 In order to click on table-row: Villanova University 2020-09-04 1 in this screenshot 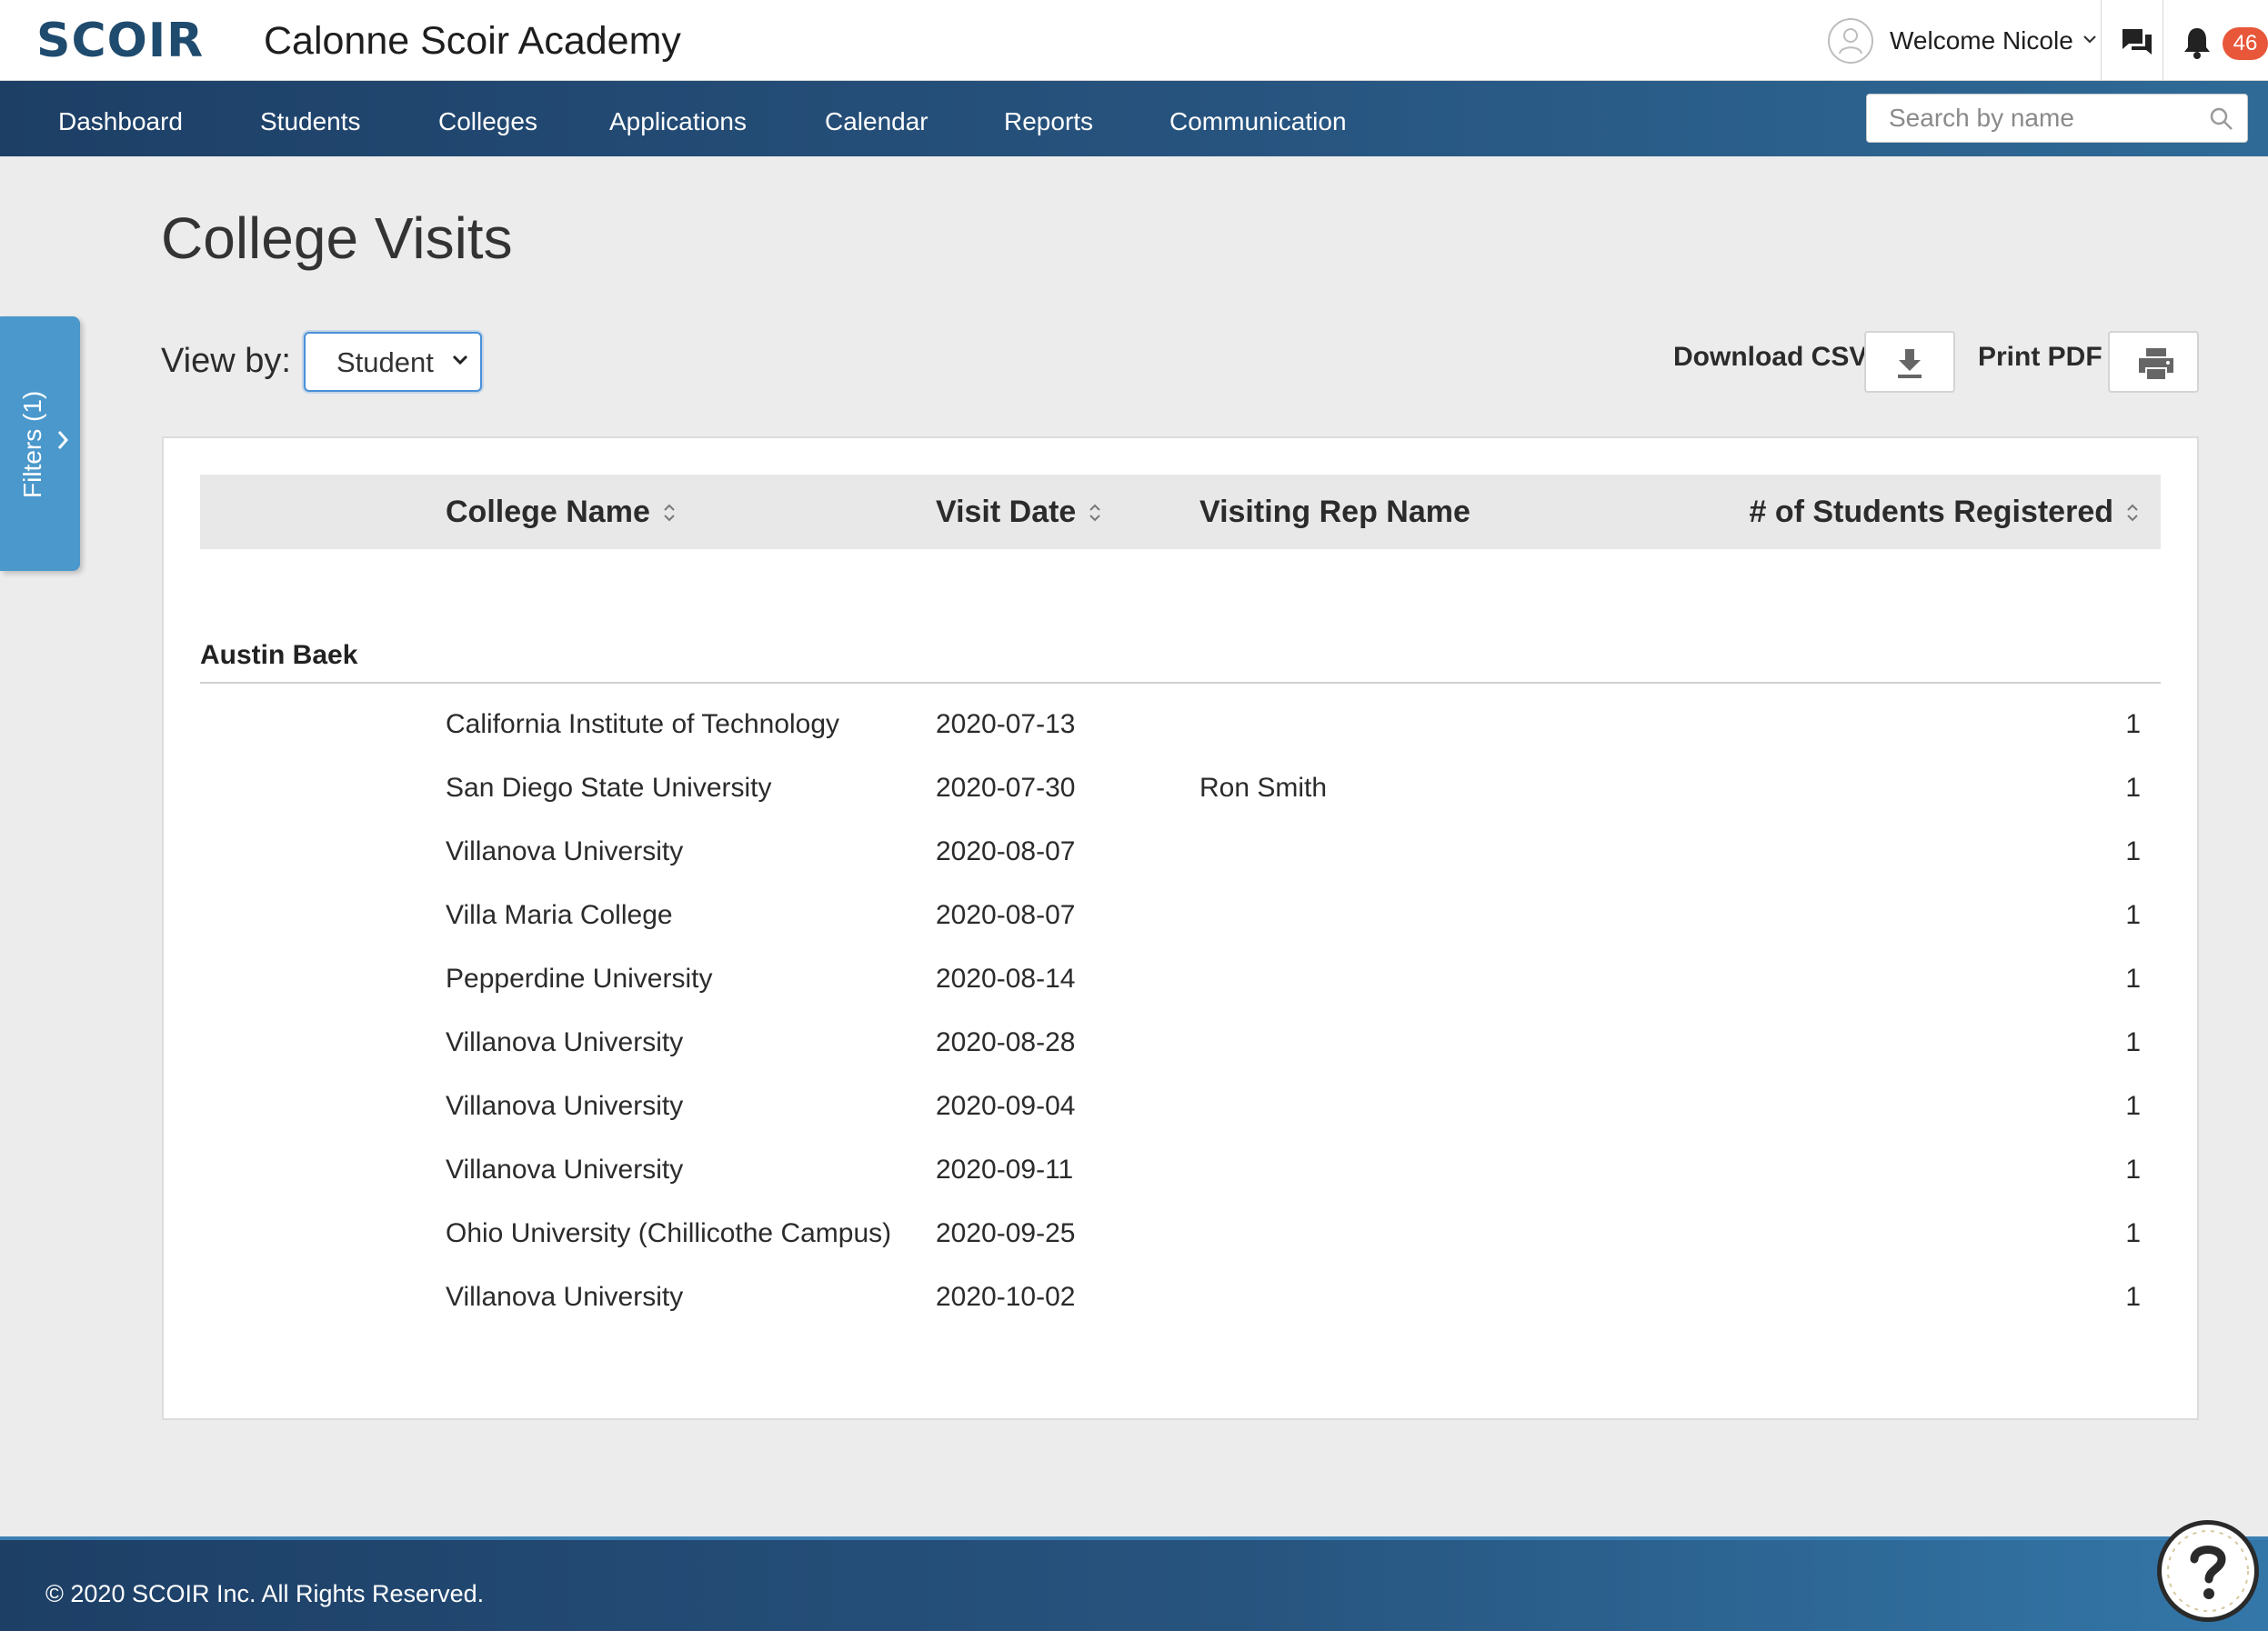, I will do `click(1180, 1115)`.